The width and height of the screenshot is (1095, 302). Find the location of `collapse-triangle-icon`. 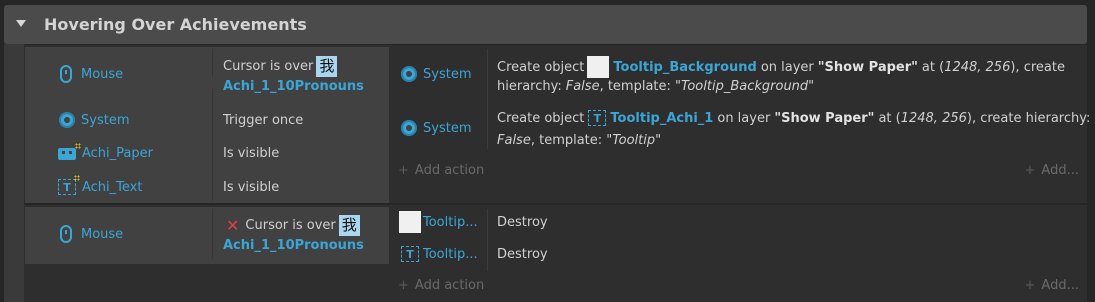

collapse-triangle-icon is located at coordinates (21, 23).